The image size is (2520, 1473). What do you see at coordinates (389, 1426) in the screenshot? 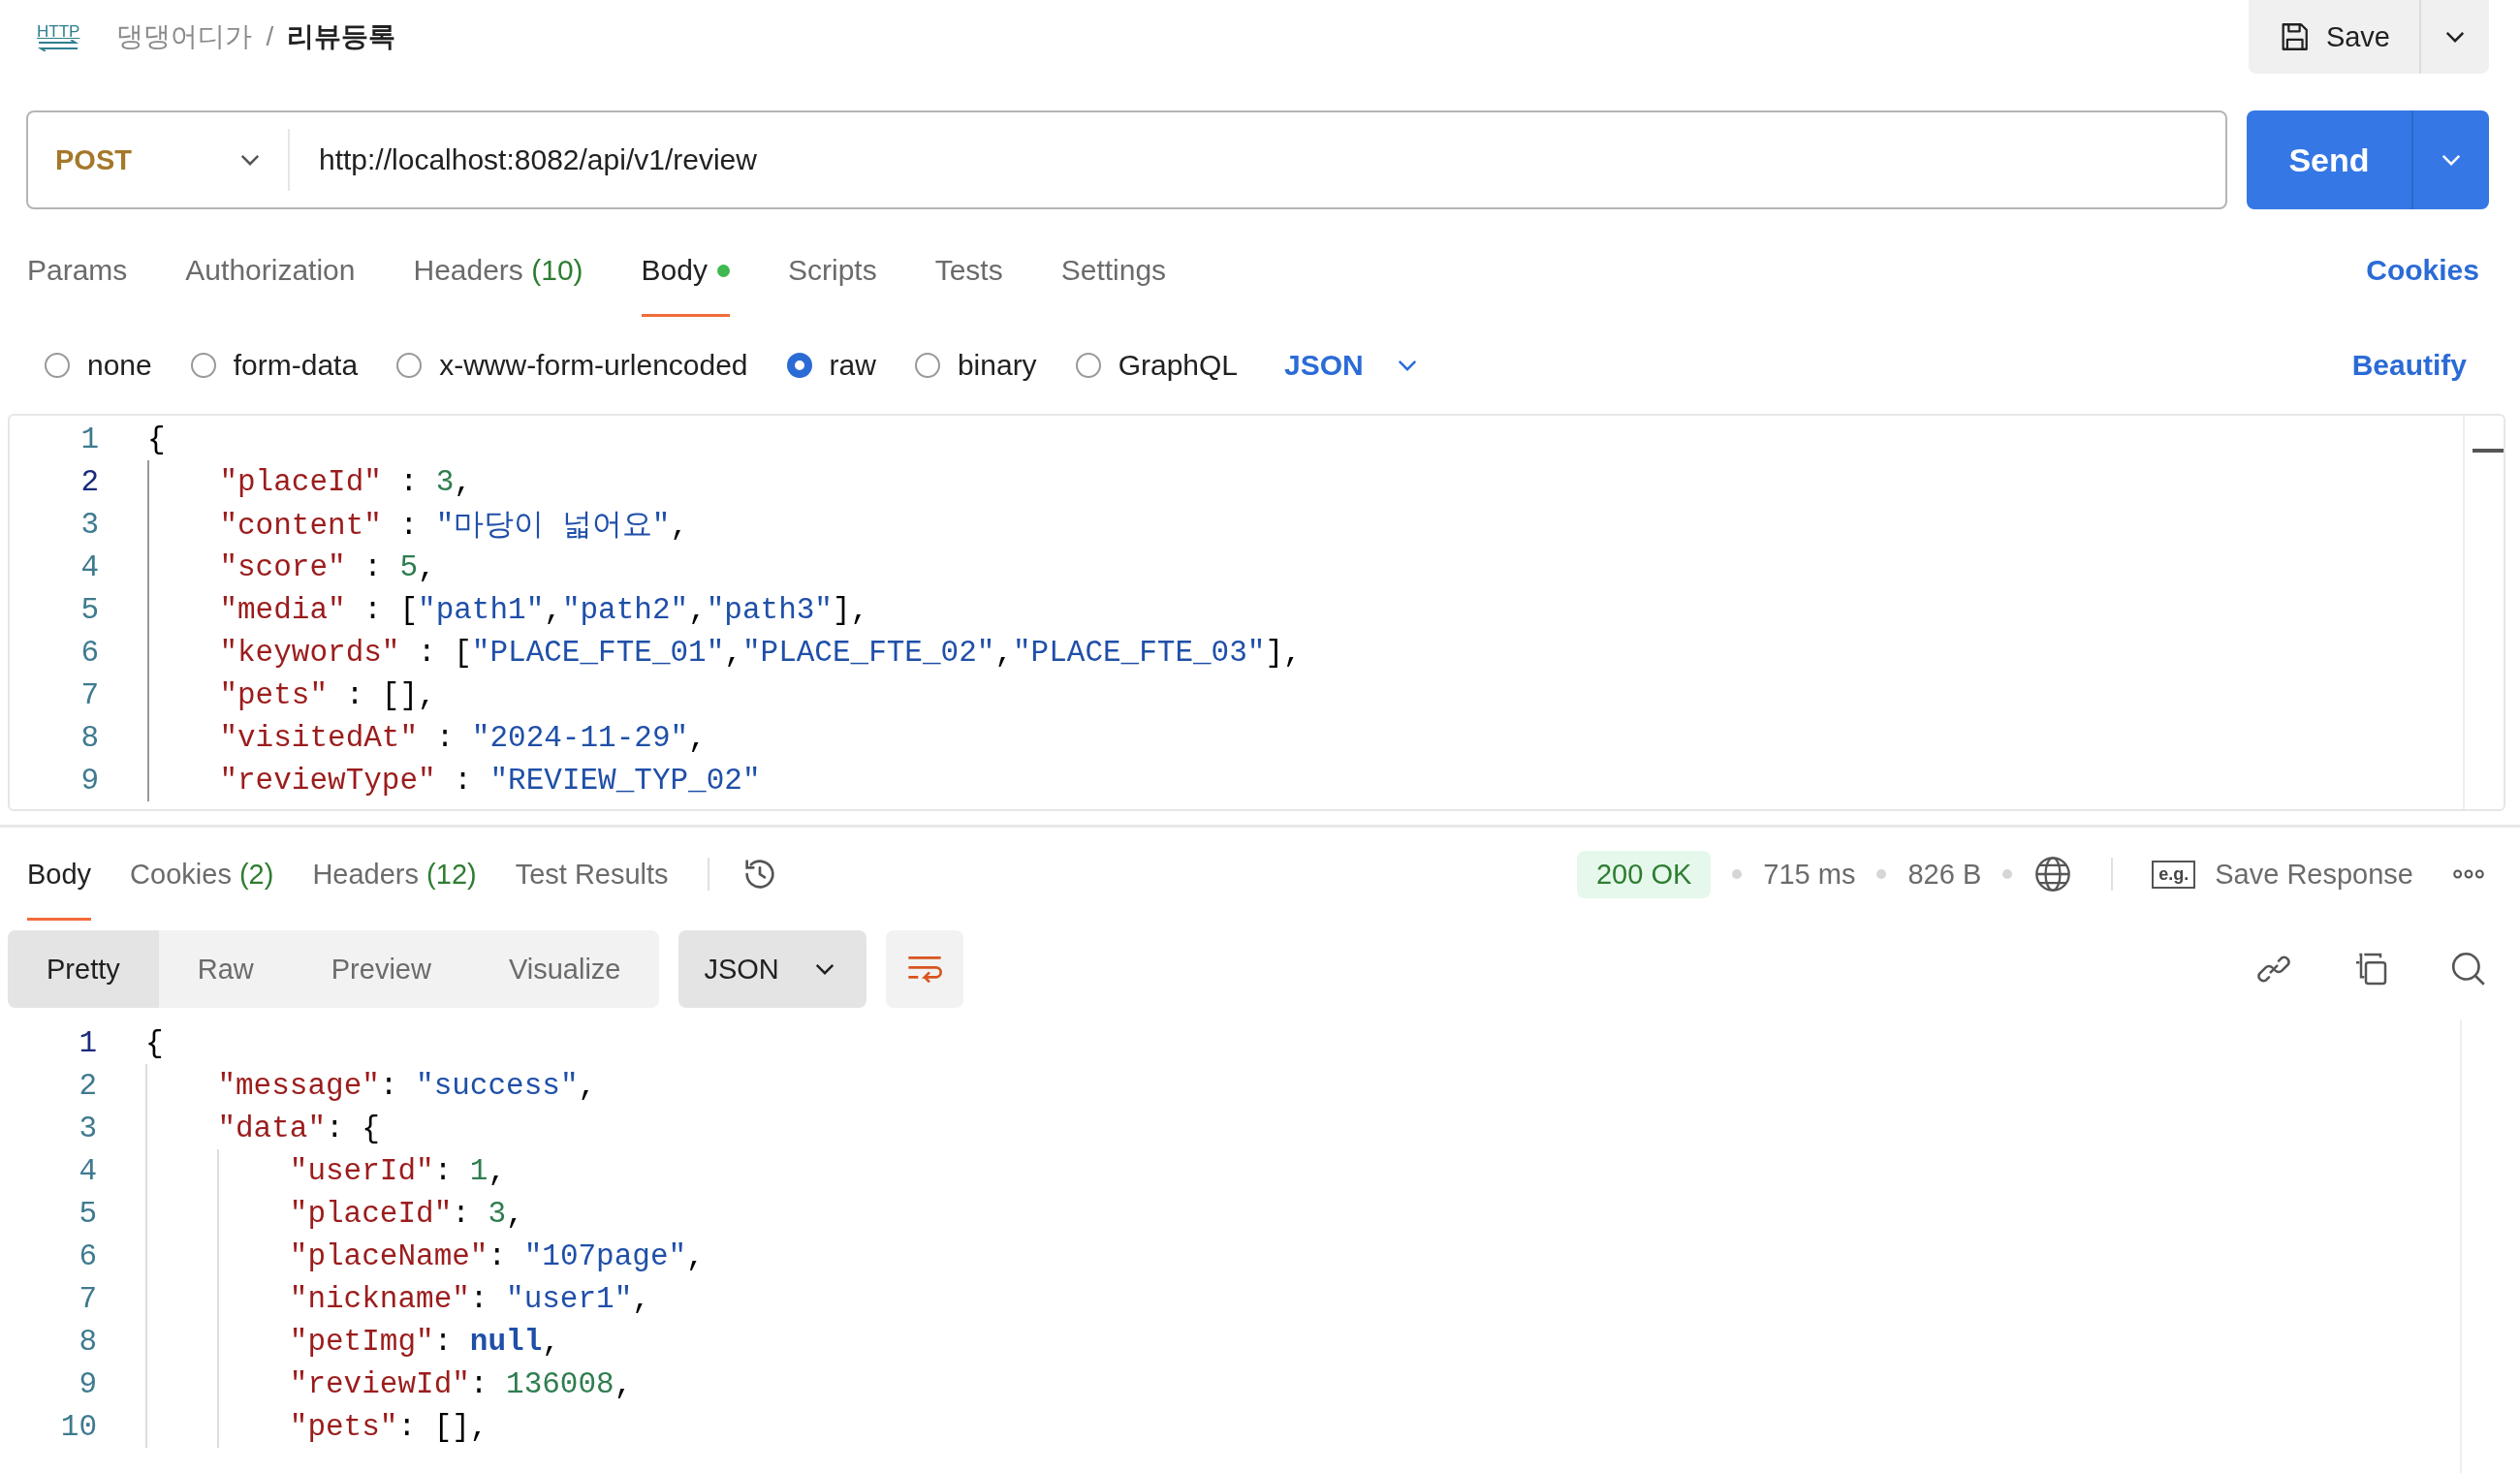
I see `code-line: "pets": [],` at bounding box center [389, 1426].